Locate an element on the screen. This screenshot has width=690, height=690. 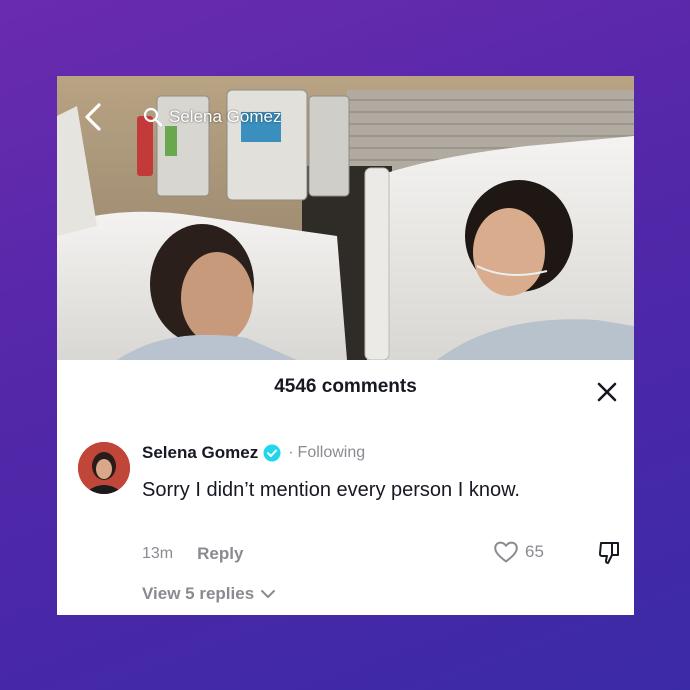
view-replies-button: View 5 replies is located at coordinates (209, 594).